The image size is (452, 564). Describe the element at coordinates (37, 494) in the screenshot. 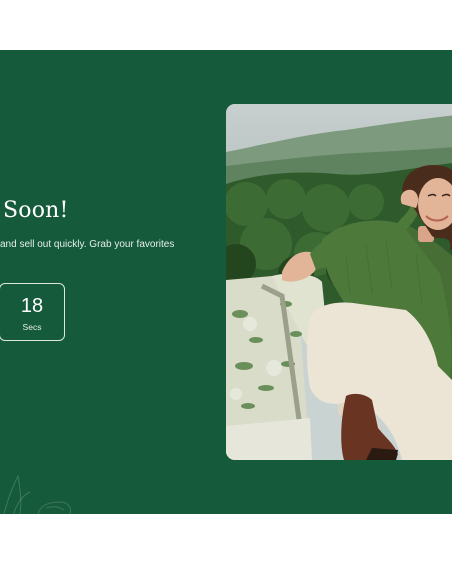

I see `decorative-leaf-outline` at that location.